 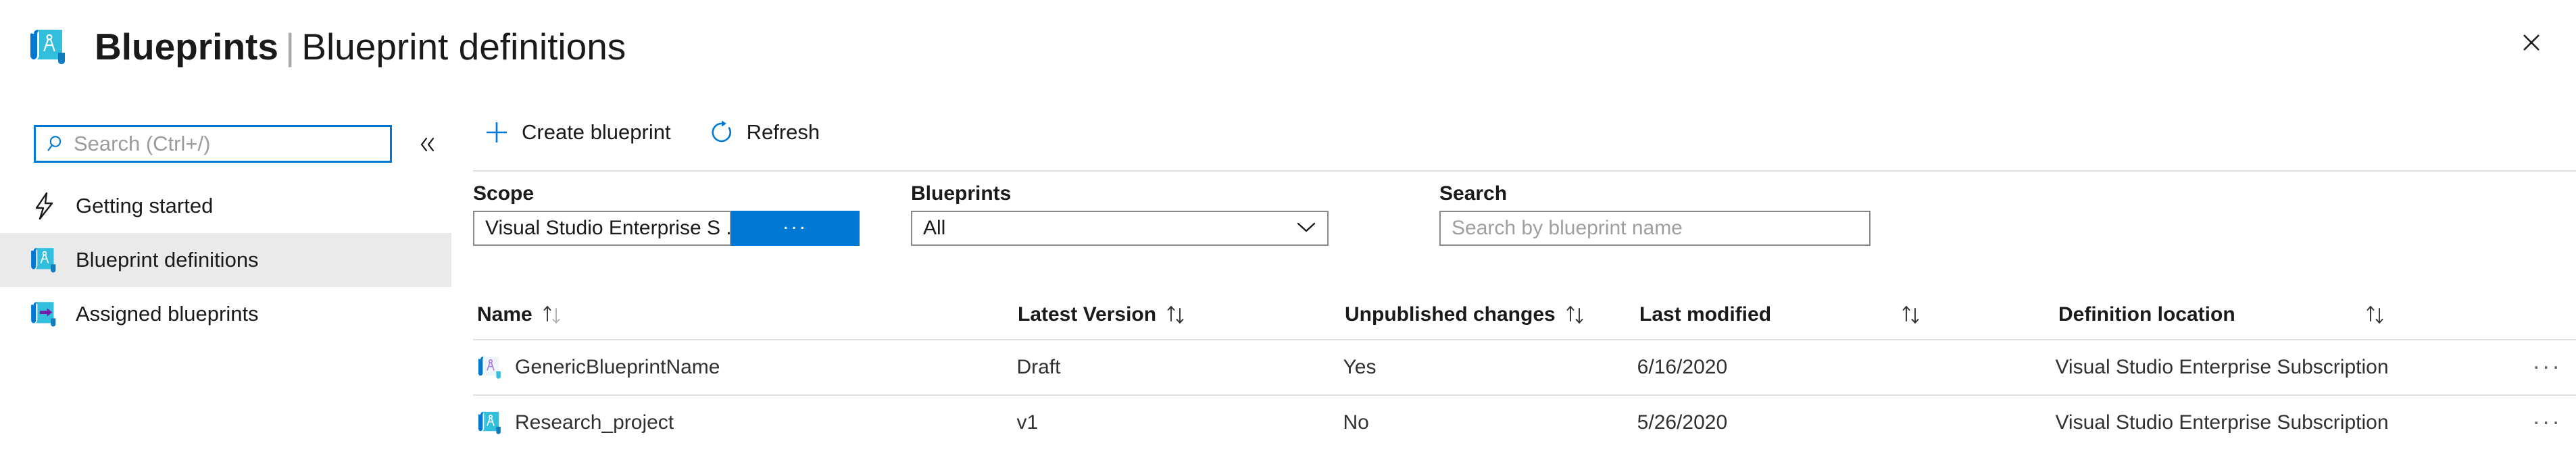 What do you see at coordinates (45, 314) in the screenshot?
I see `blueprint-assigned-icon` at bounding box center [45, 314].